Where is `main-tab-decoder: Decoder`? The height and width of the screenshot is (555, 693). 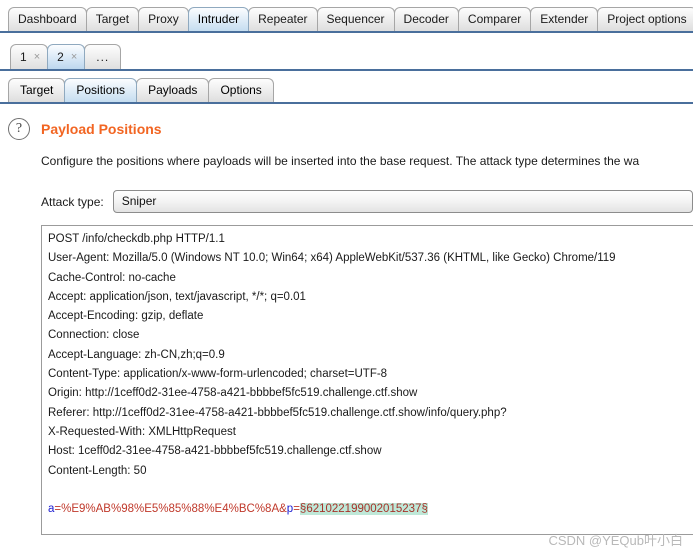
main-tab-decoder: Decoder is located at coordinates (426, 19).